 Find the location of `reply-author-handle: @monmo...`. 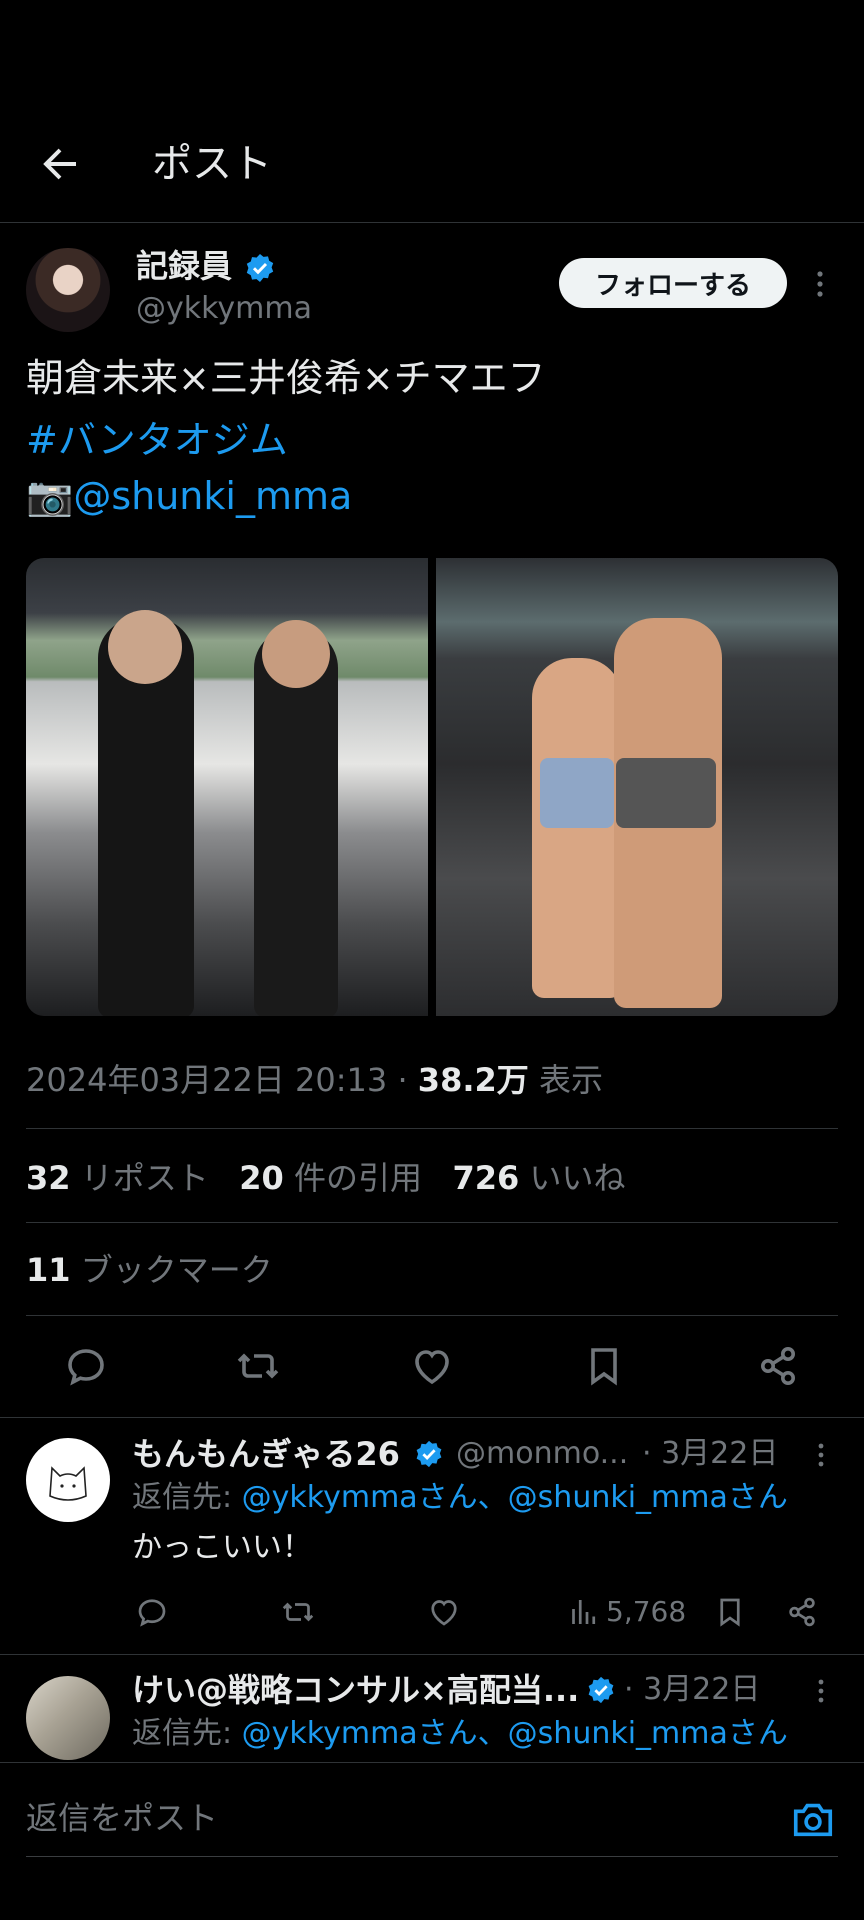

reply-author-handle: @monmo... is located at coordinates (542, 1454).